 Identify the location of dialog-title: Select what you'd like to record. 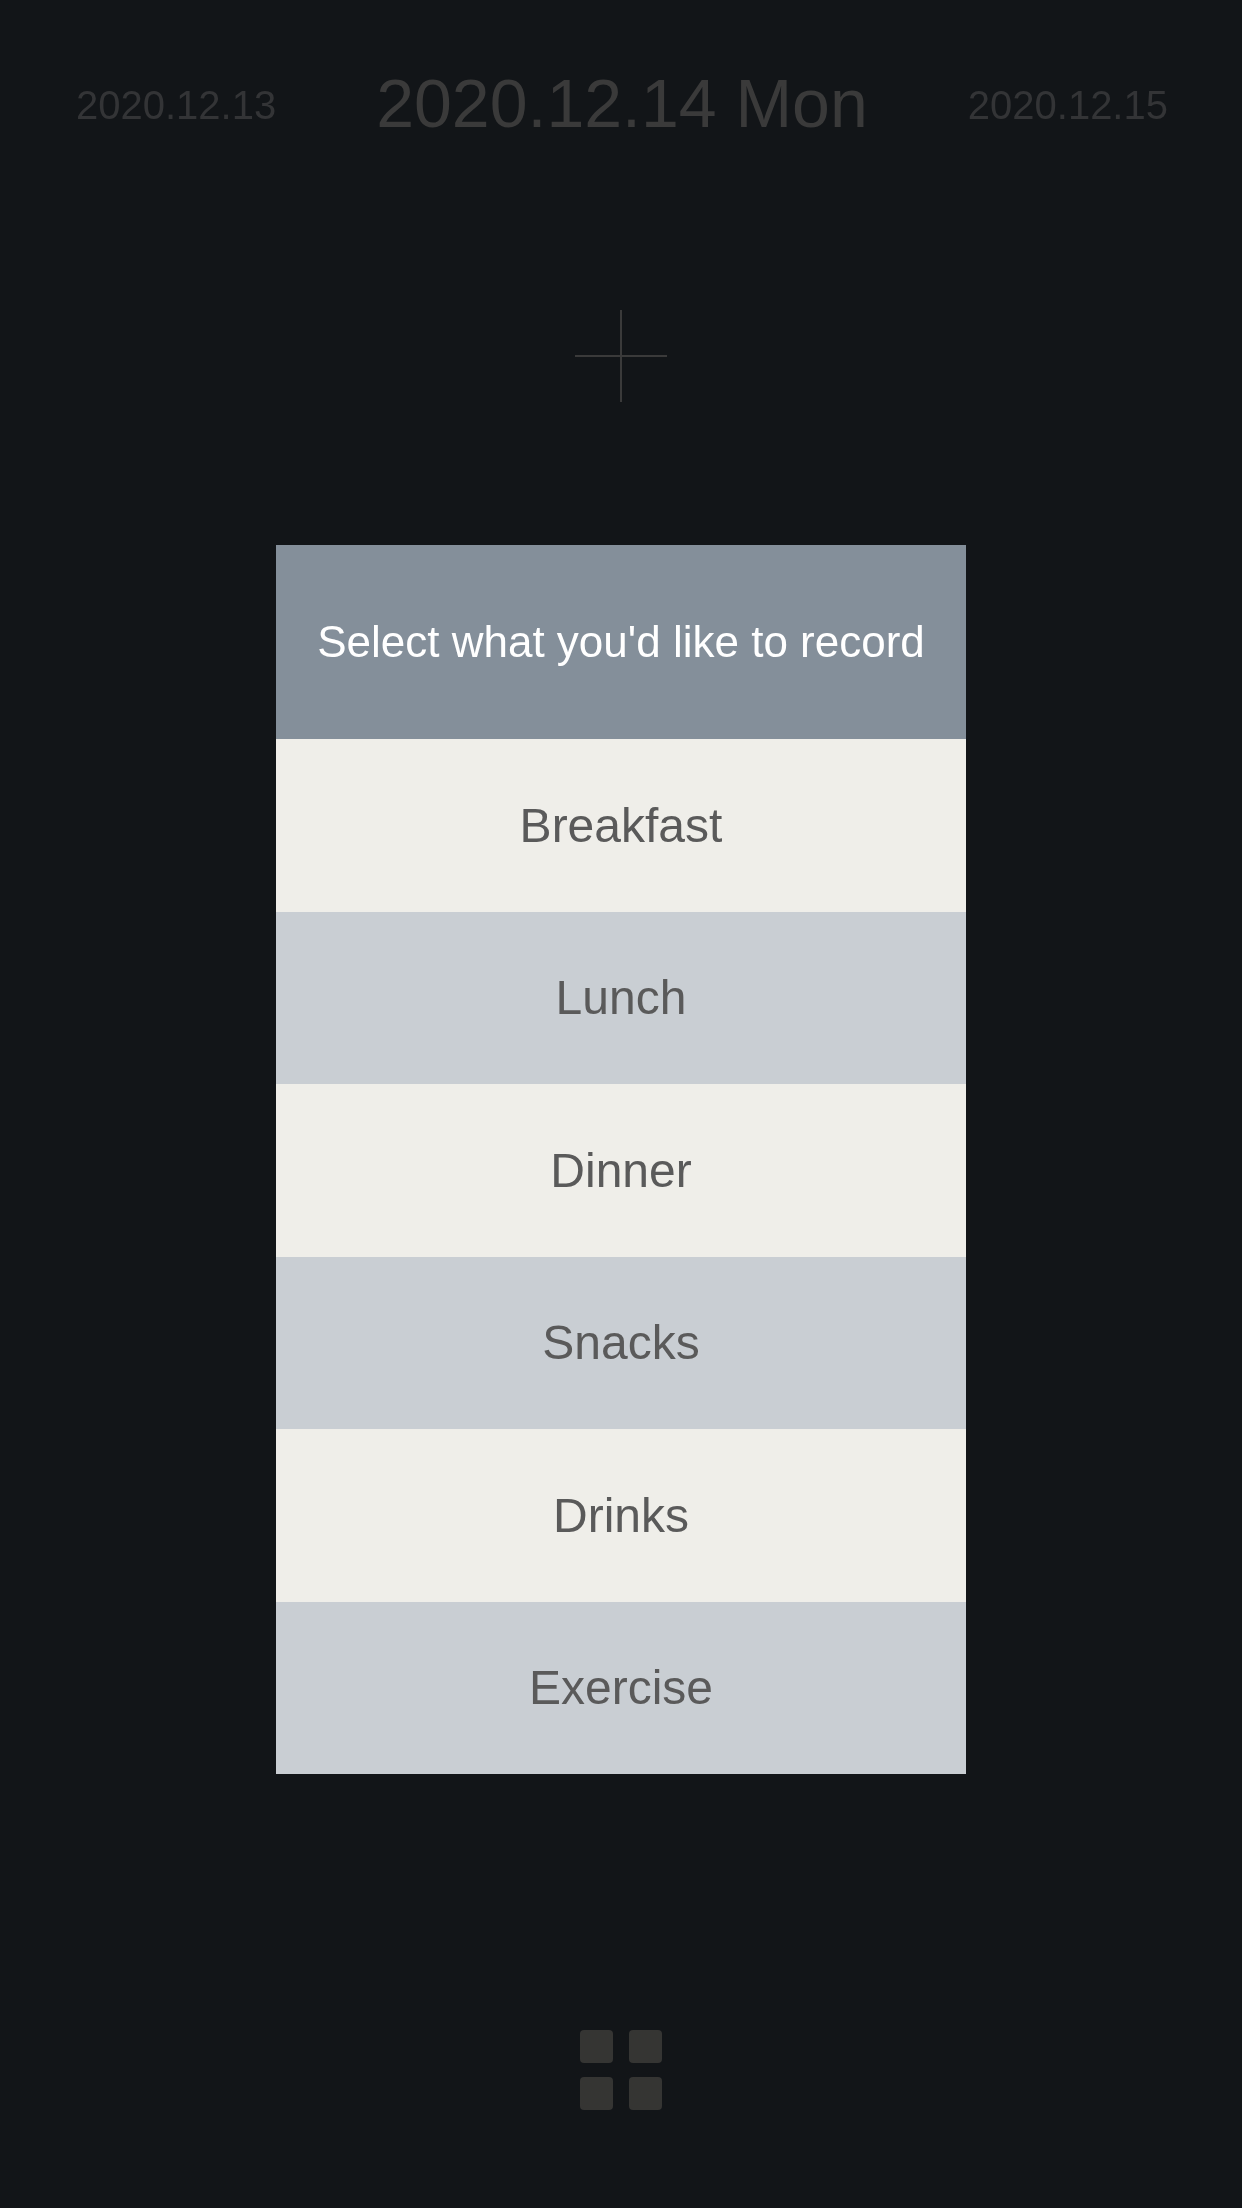
(621, 642).